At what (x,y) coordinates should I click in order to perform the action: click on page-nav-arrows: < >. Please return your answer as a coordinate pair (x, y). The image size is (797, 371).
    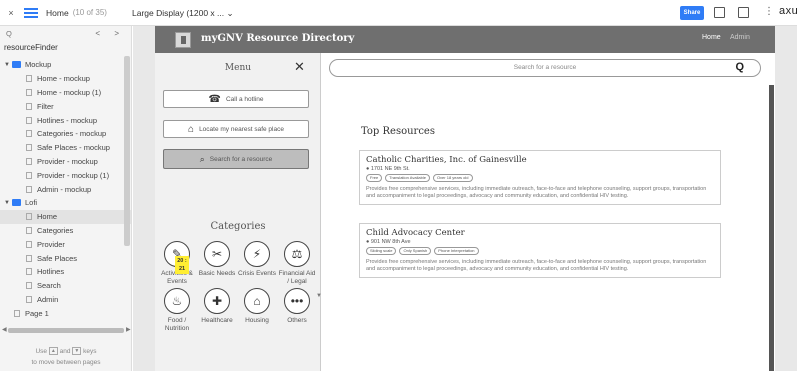
    Looking at the image, I should click on (110, 33).